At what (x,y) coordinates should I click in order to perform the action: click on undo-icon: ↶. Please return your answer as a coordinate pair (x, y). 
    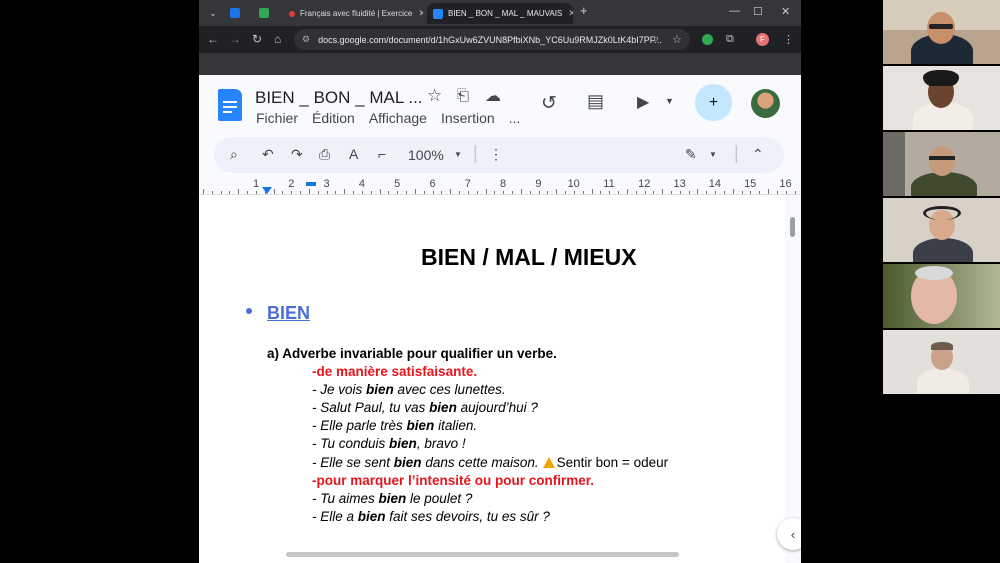
    Looking at the image, I should click on (268, 154).